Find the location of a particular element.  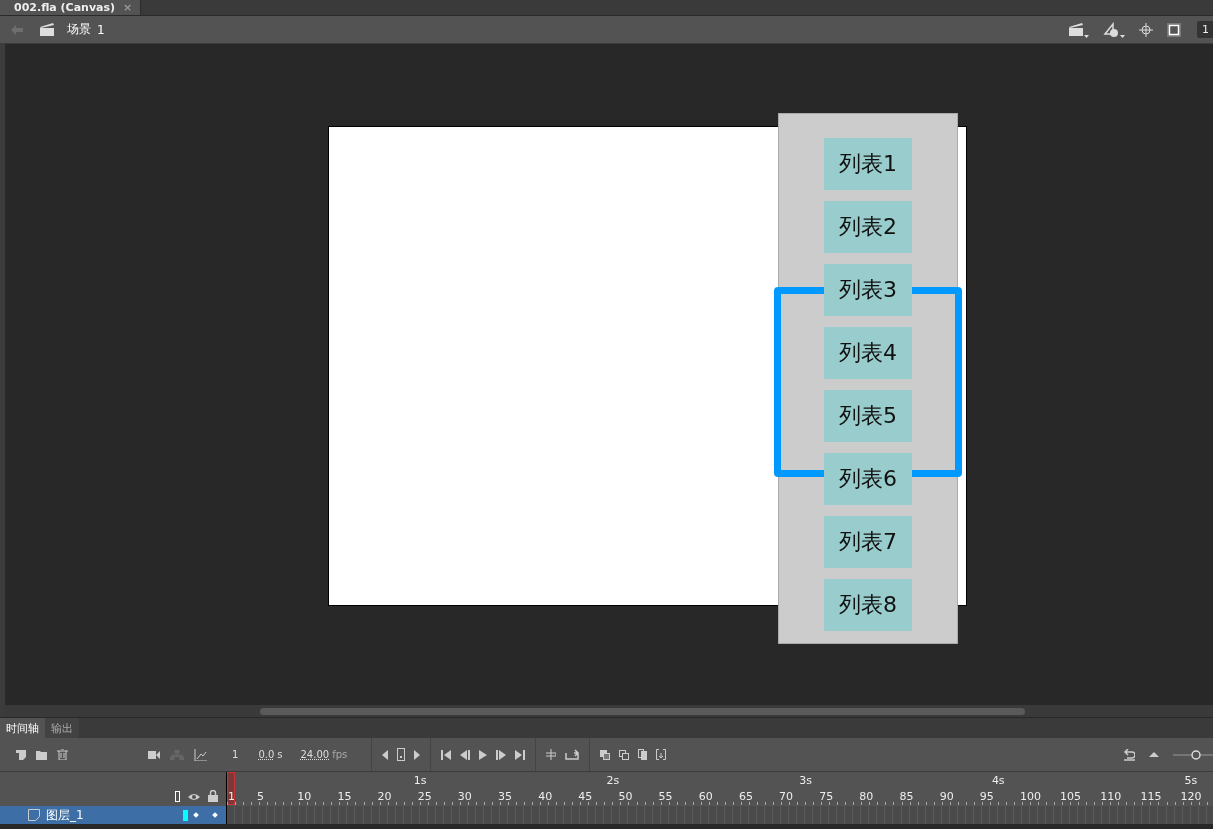

frame-number: 110 is located at coordinates (1111, 796).